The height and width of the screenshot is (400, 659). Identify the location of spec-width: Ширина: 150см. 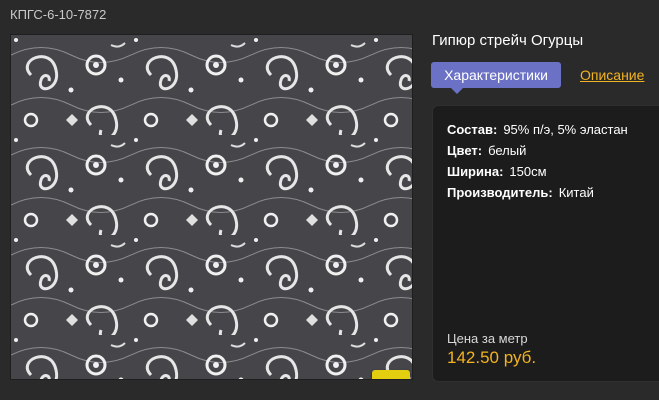
(497, 171).